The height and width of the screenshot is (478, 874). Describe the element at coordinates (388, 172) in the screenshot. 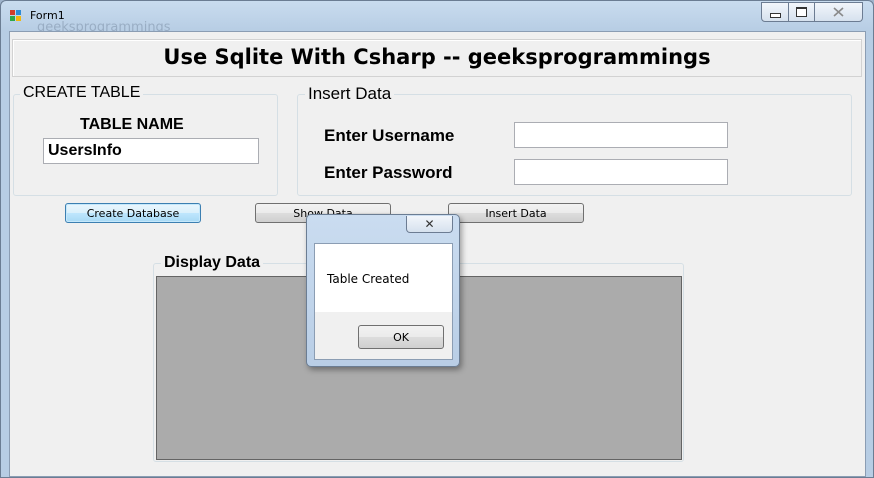

I see `password-label: Enter Password` at that location.